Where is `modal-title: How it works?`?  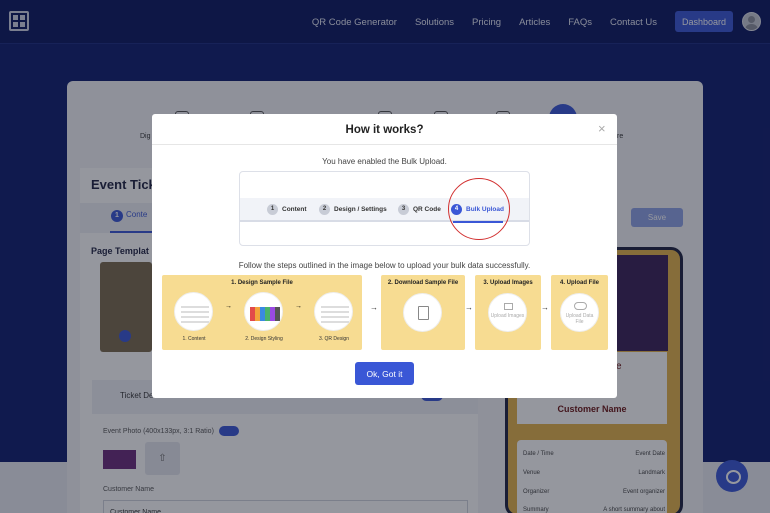 modal-title: How it works? is located at coordinates (384, 130).